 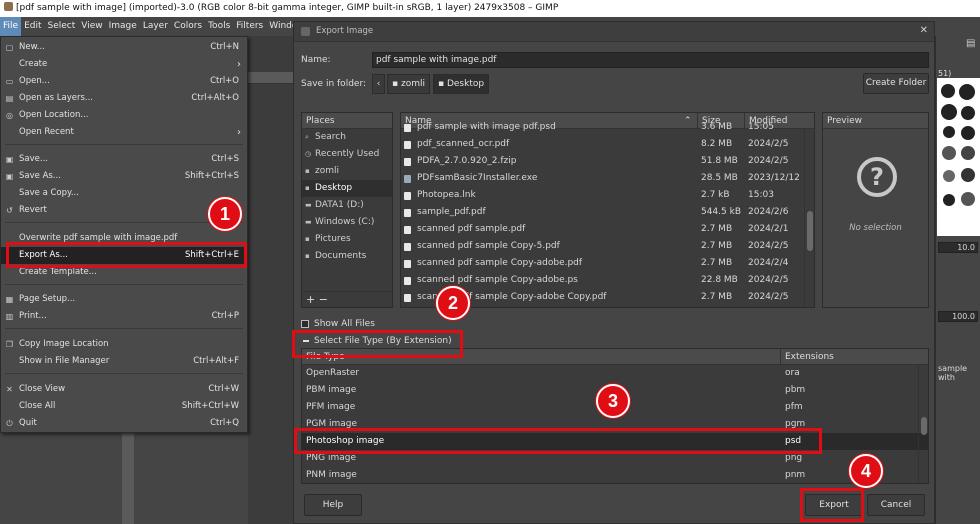 What do you see at coordinates (347, 239) in the screenshot?
I see `place-pictures: ▪ Pictures` at bounding box center [347, 239].